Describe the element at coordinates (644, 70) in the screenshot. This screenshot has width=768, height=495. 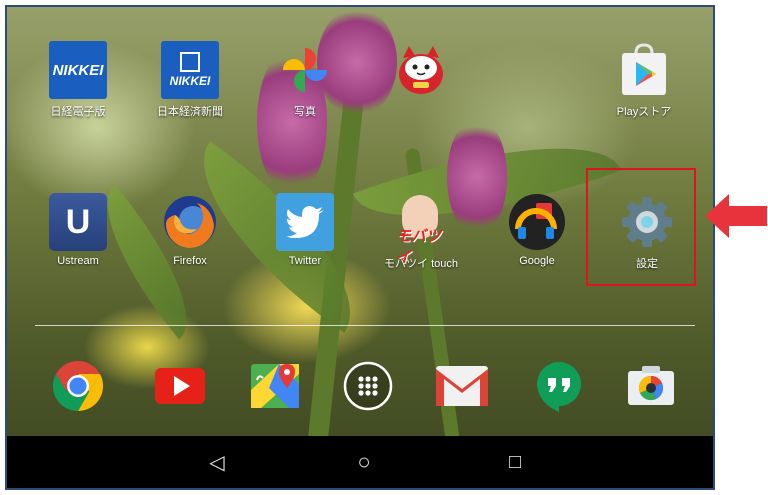
I see `play-store-icon` at that location.